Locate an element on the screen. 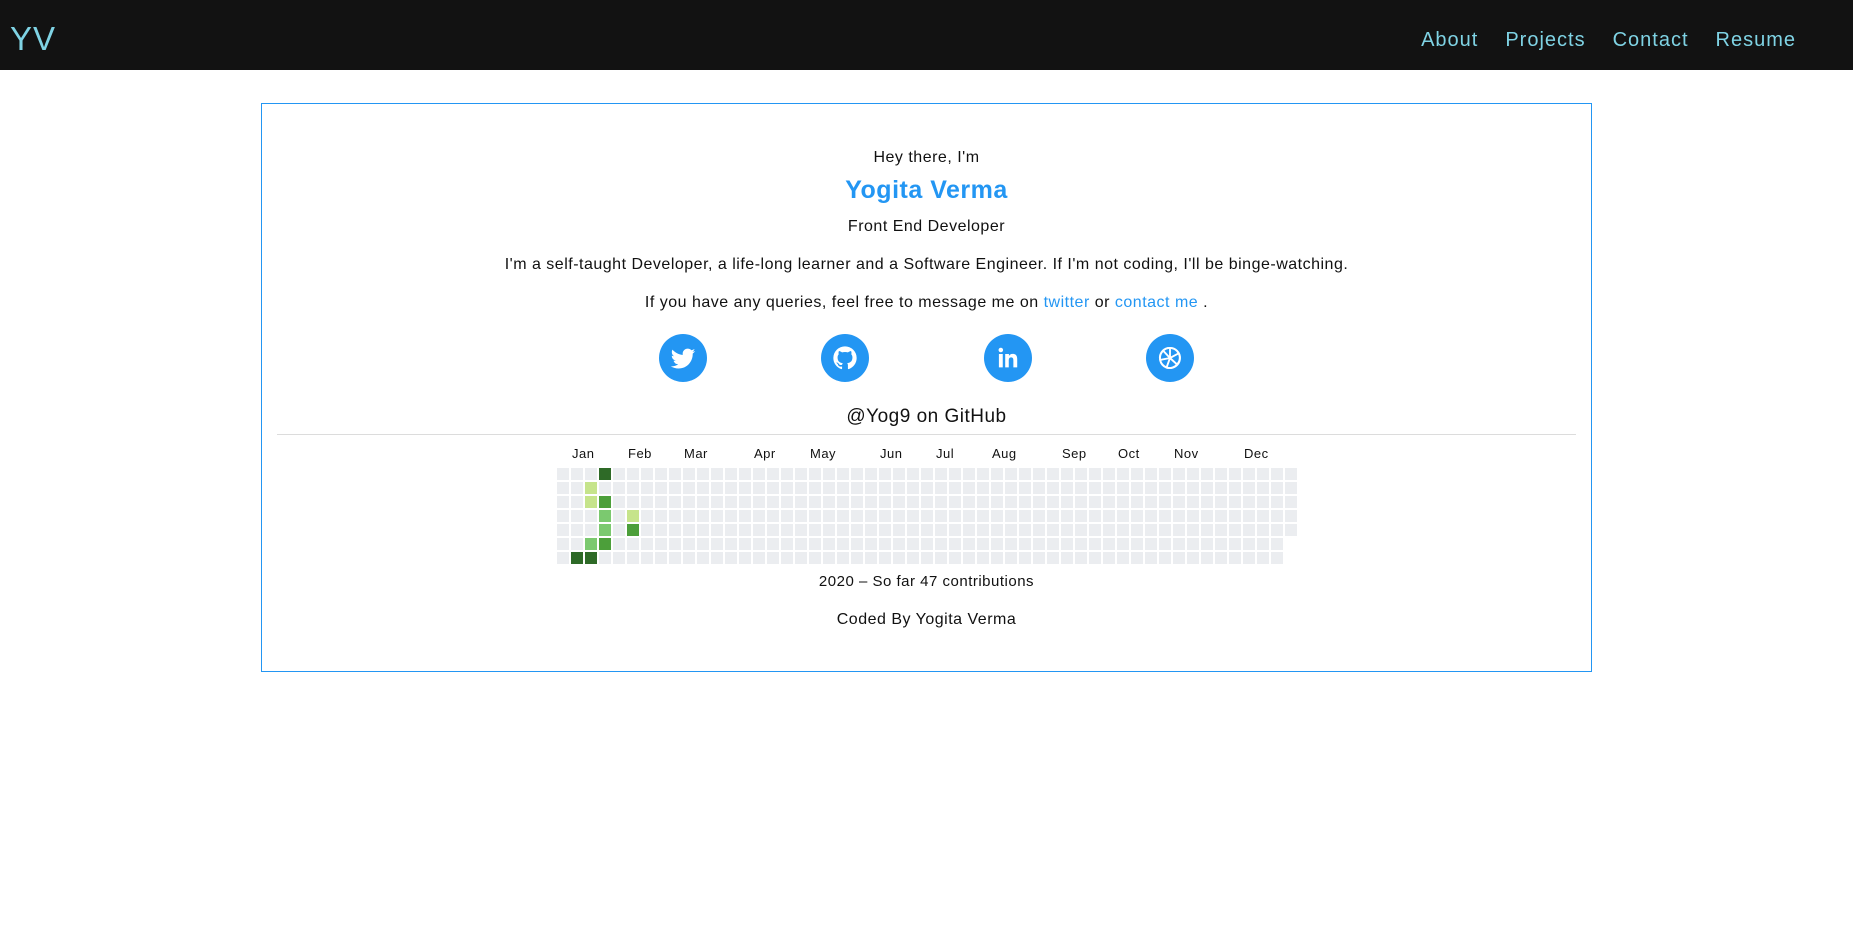  logo: YV is located at coordinates (33, 38).